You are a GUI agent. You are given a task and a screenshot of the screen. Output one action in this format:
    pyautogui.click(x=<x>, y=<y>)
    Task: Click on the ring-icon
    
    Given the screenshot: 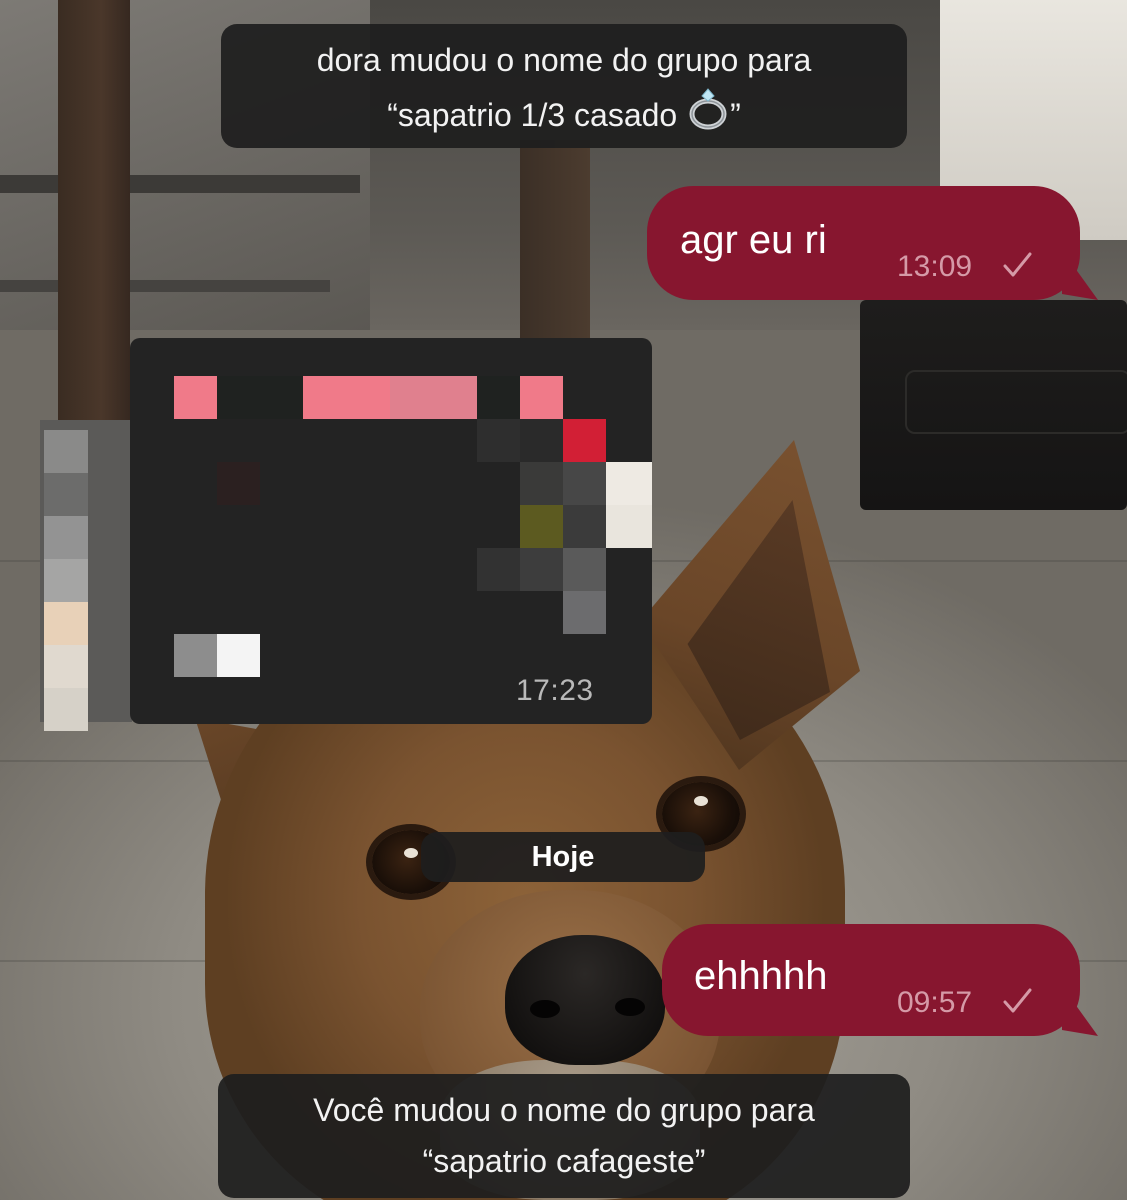 What is the action you would take?
    pyautogui.click(x=708, y=109)
    